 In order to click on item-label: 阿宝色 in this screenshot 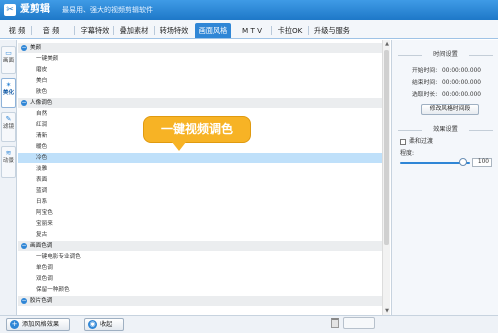, I will do `click(44, 213)`.